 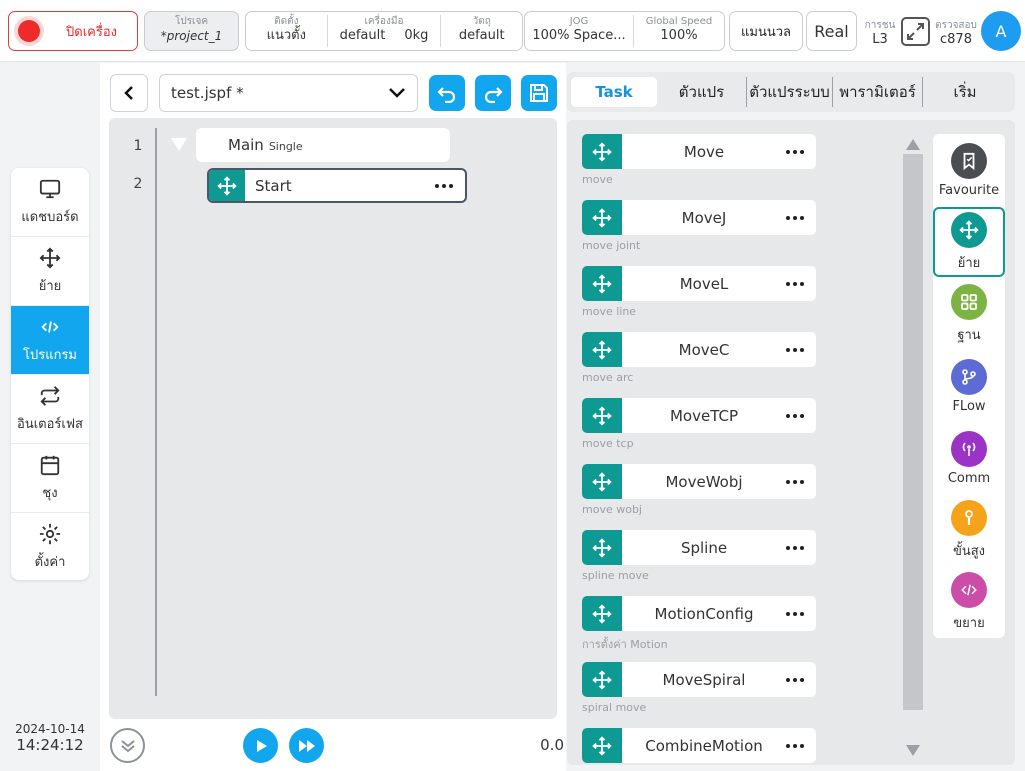 I want to click on category-branch: FLow, so click(x=969, y=386).